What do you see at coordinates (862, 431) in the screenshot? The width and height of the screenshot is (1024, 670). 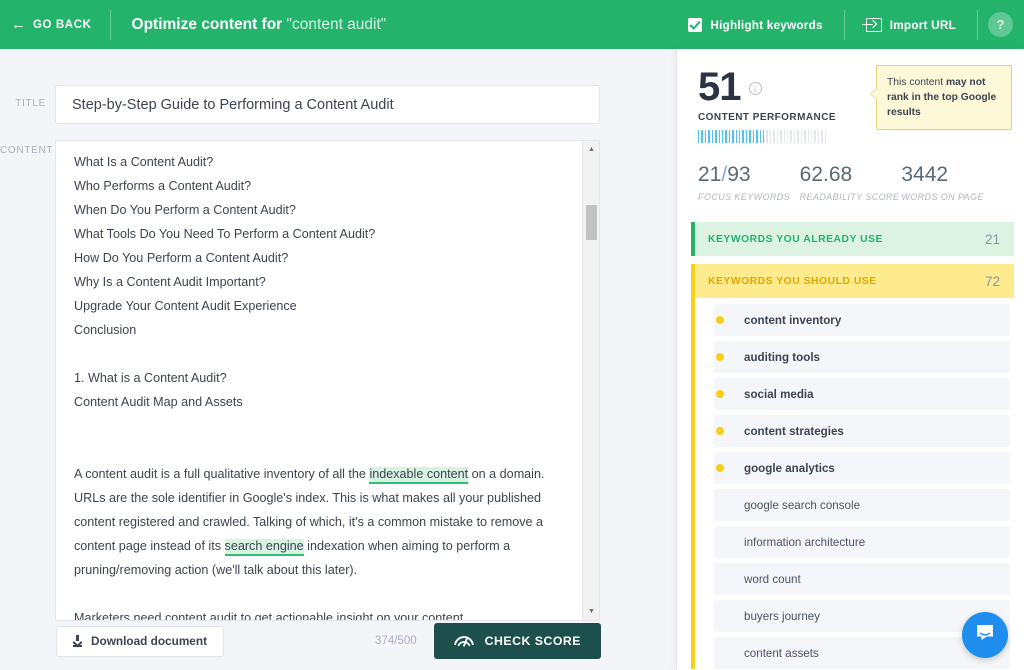 I see `keyword-item: content strategies` at bounding box center [862, 431].